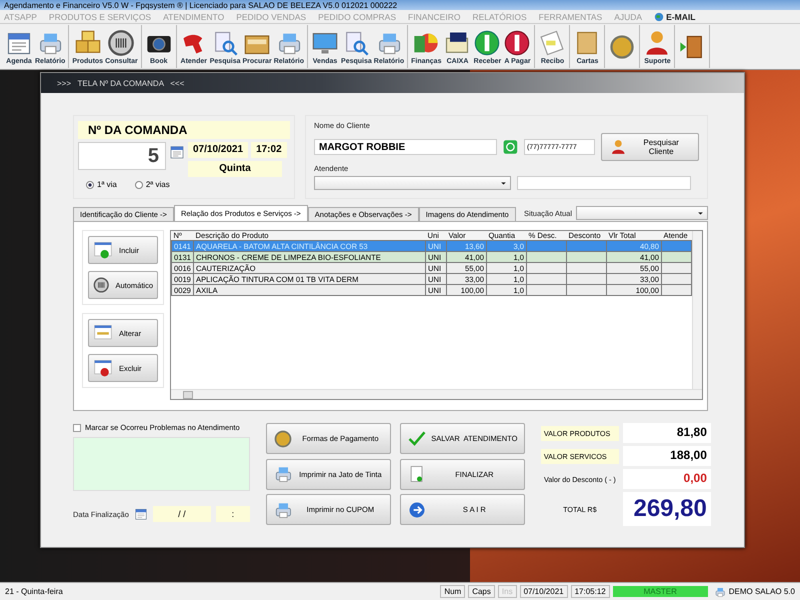 This screenshot has height=600, width=800. What do you see at coordinates (436, 394) in the screenshot?
I see `horizontal-scrollbar` at bounding box center [436, 394].